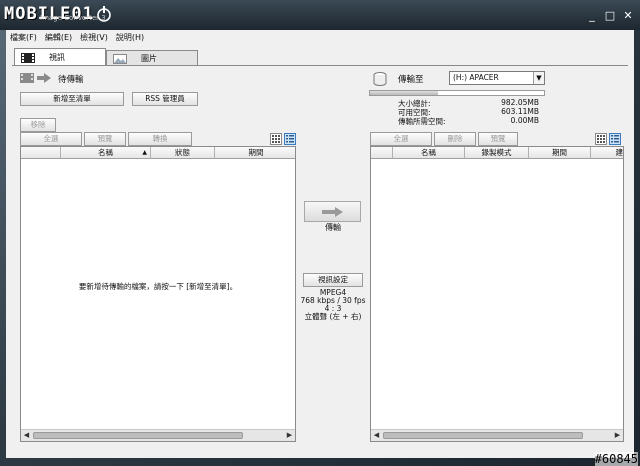 This screenshot has width=640, height=466. Describe the element at coordinates (71, 80) in the screenshot. I see `queue-header: 待傳輸` at that location.